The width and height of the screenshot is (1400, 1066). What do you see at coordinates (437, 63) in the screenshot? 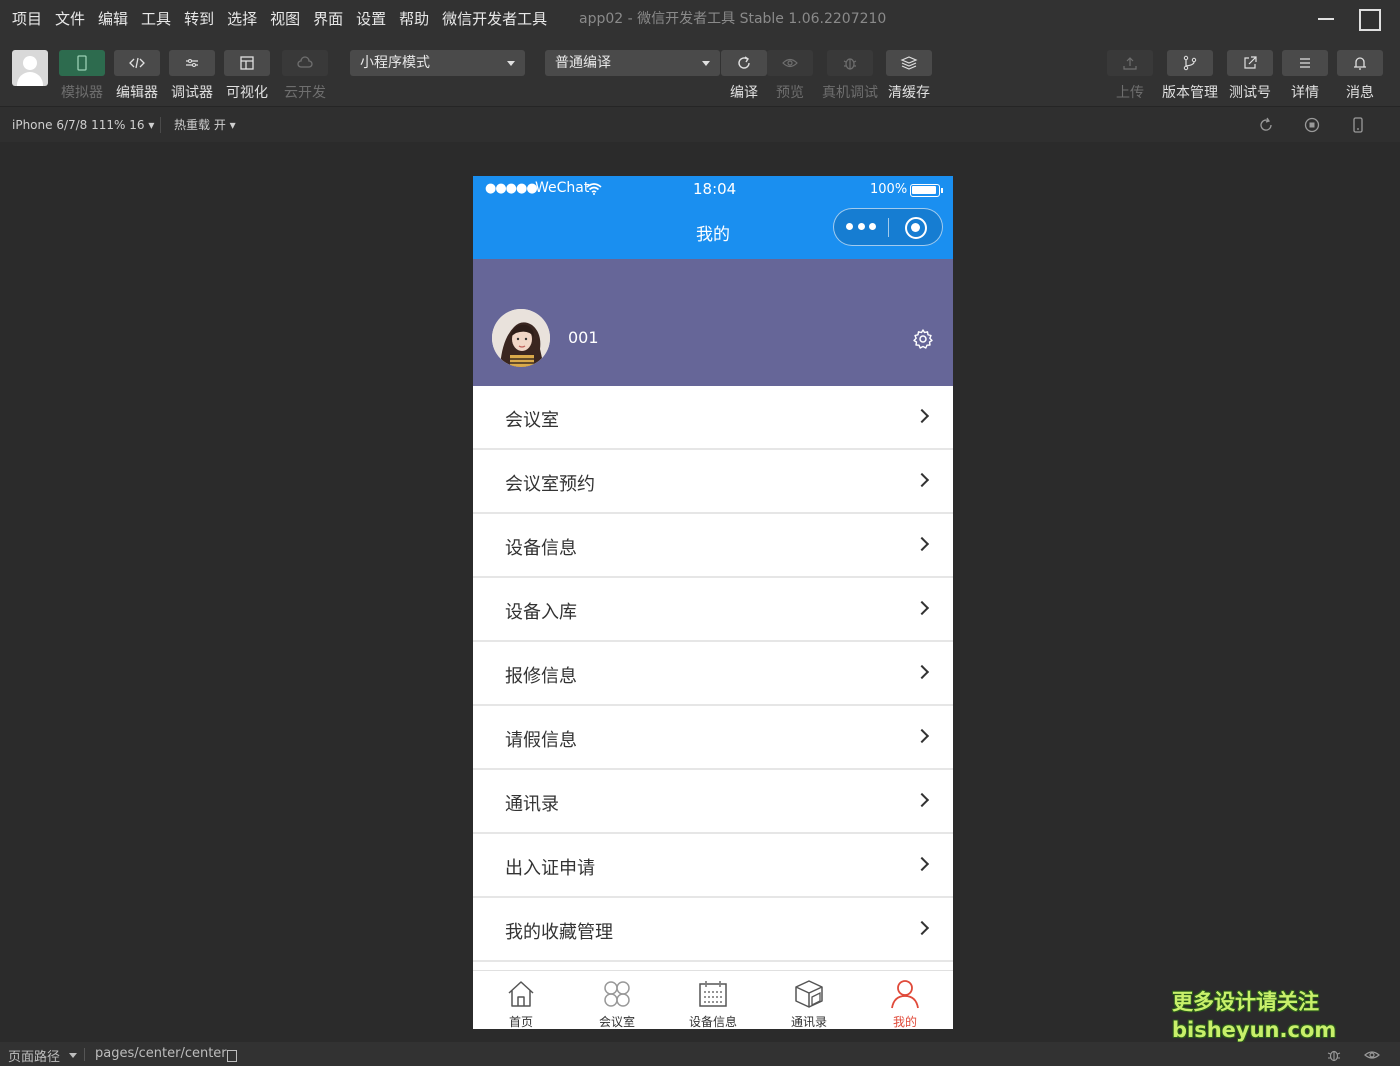
I see `mode-select: 小程序模式` at bounding box center [437, 63].